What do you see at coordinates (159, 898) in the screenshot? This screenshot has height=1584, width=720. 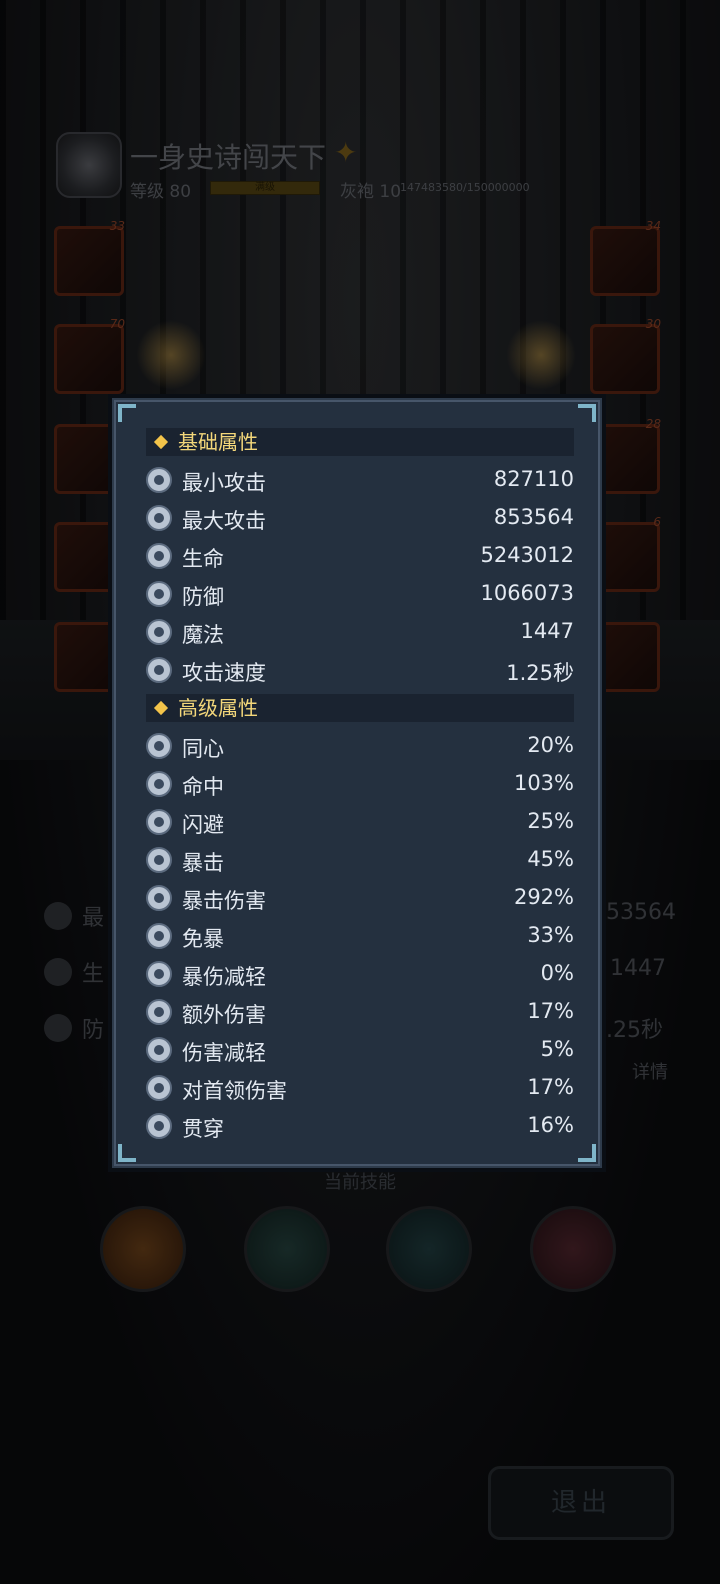 I see `crit-damage-icon` at bounding box center [159, 898].